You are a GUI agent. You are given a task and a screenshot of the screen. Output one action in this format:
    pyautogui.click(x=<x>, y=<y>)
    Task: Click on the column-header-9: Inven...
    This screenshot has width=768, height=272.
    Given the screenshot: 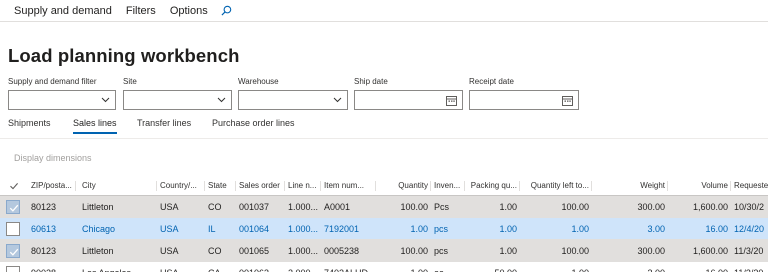 What is the action you would take?
    pyautogui.click(x=448, y=186)
    